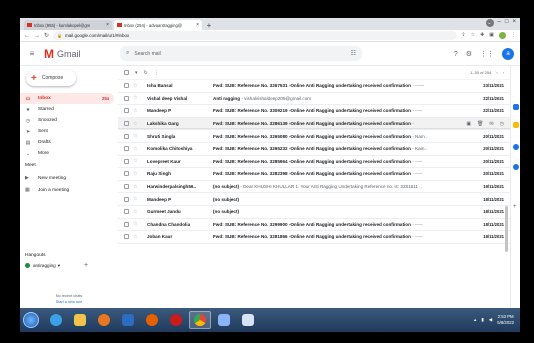 The height and width of the screenshot is (343, 534). What do you see at coordinates (248, 320) in the screenshot?
I see `taskbar-notes` at bounding box center [248, 320].